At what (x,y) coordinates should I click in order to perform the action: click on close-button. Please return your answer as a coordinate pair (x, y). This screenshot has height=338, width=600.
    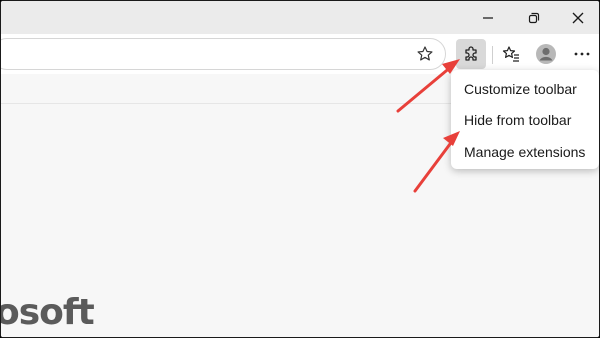
    Looking at the image, I should click on (577, 17).